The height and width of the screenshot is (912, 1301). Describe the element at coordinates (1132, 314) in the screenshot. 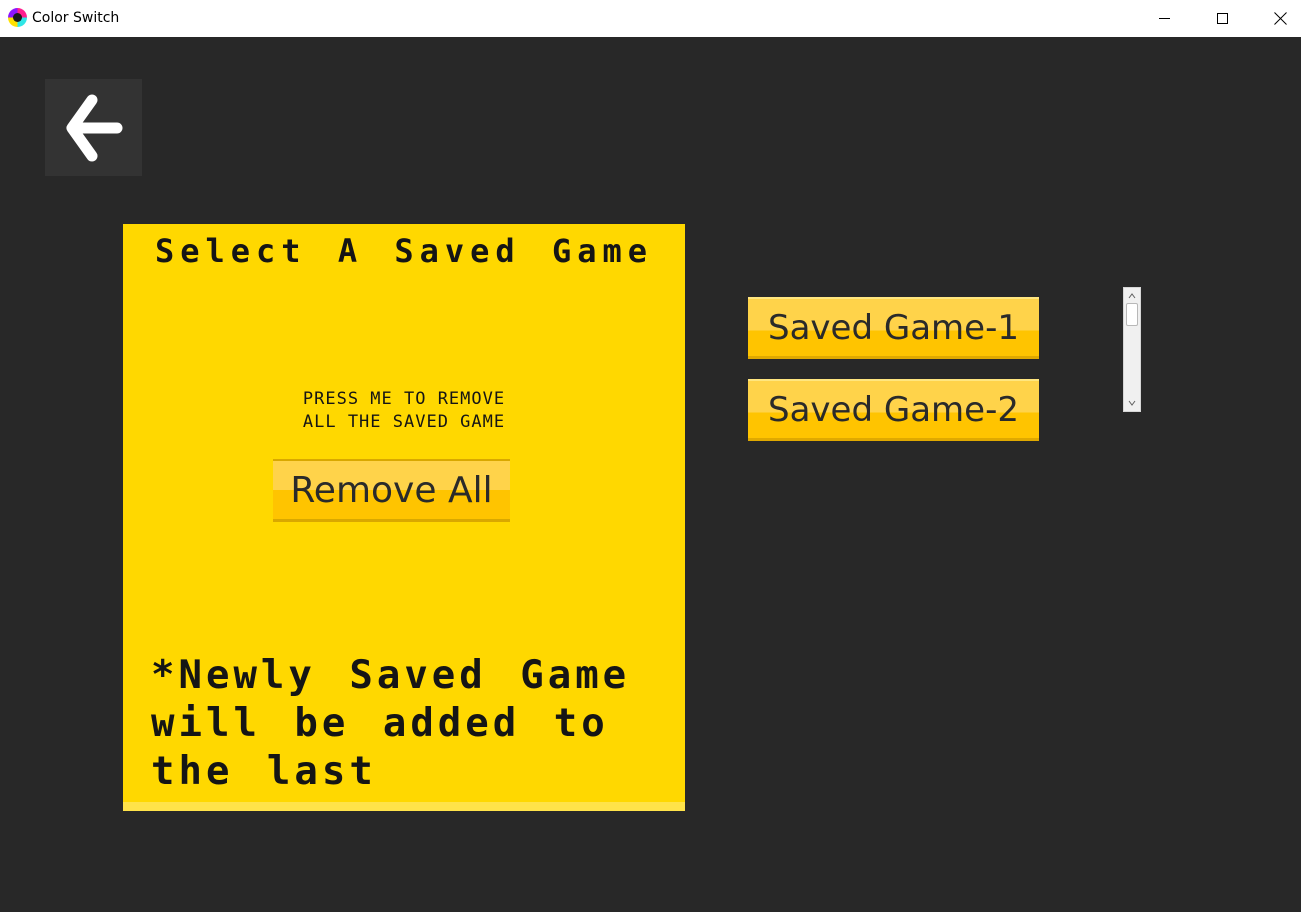

I see `scroll-thumb` at that location.